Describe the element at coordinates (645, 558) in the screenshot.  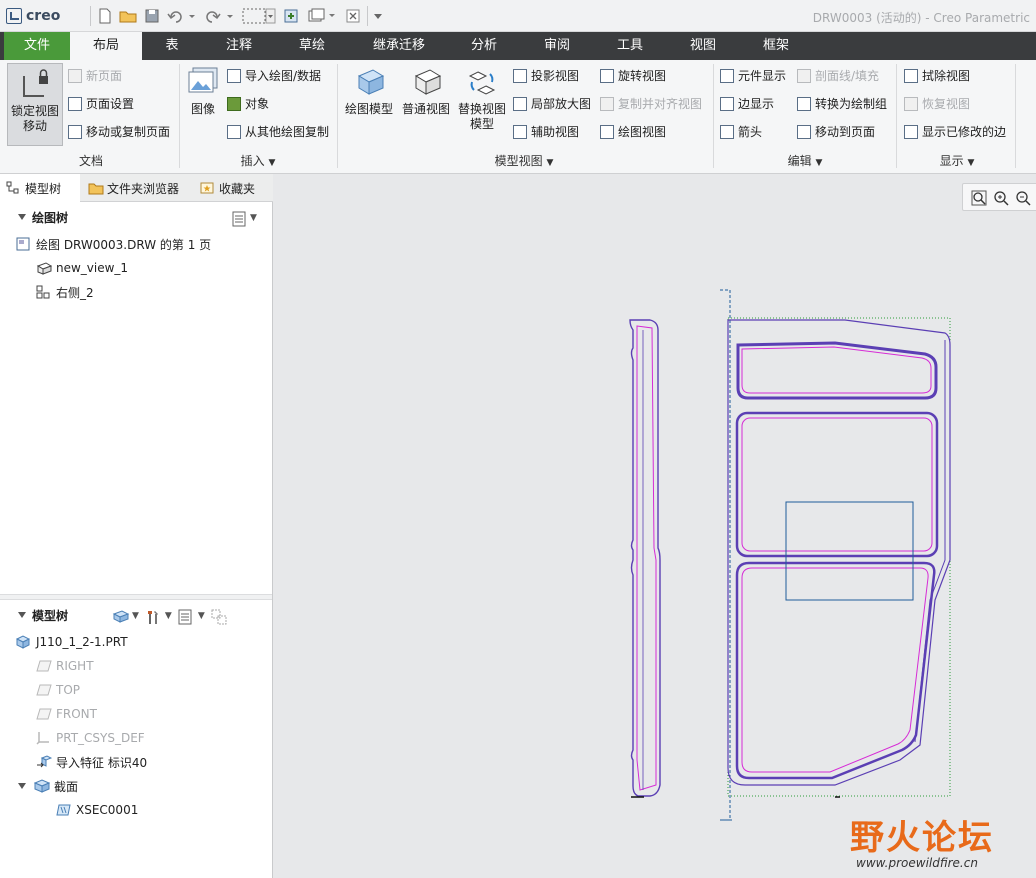
I see `right-side-view` at that location.